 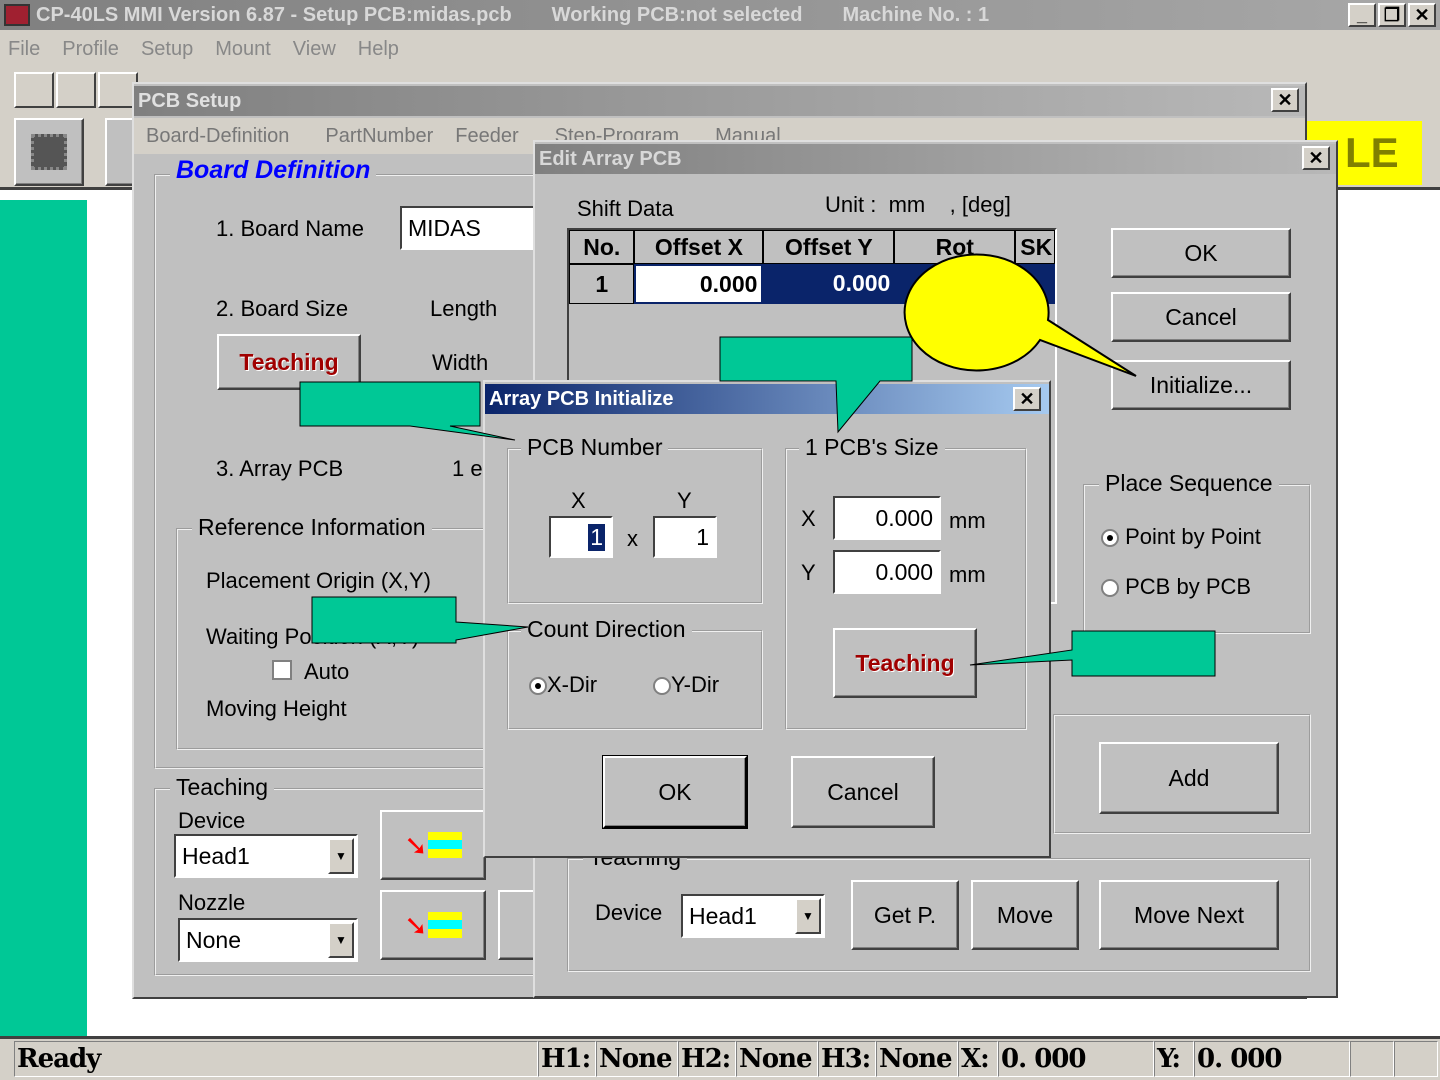 I want to click on status-pane-extra1, so click(x=1372, y=1059).